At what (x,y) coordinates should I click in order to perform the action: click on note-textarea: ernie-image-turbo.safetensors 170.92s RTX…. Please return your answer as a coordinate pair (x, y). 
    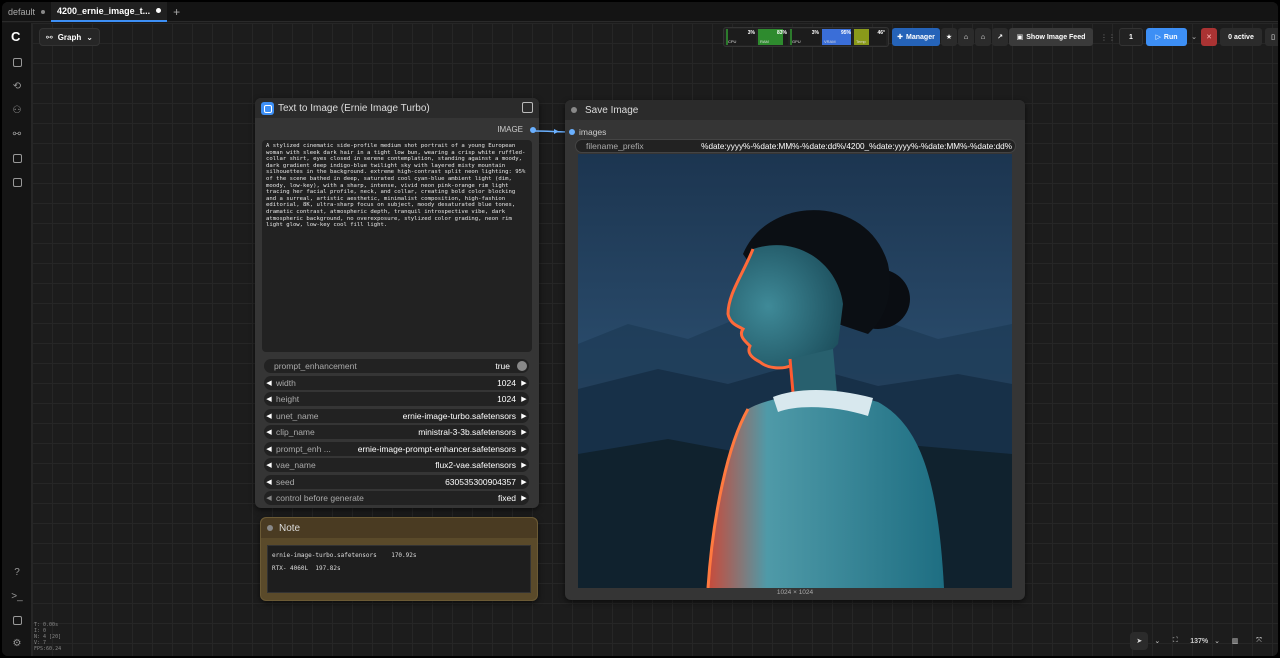
    Looking at the image, I should click on (399, 569).